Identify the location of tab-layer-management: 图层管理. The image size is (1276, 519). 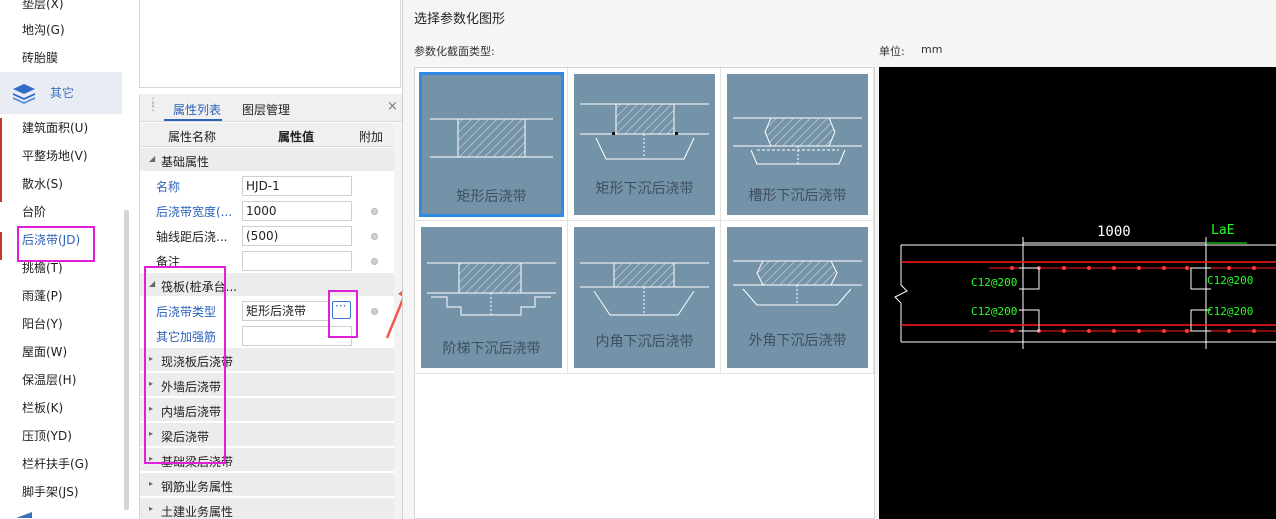
(266, 109).